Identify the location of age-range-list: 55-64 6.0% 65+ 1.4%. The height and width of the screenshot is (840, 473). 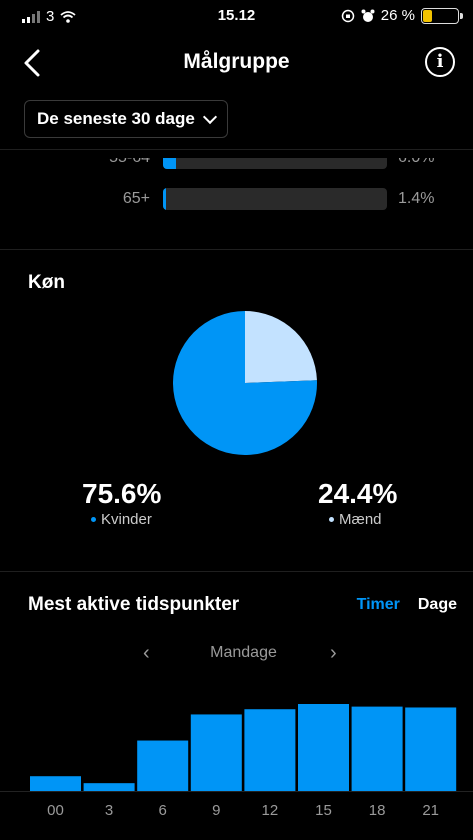
(236, 203).